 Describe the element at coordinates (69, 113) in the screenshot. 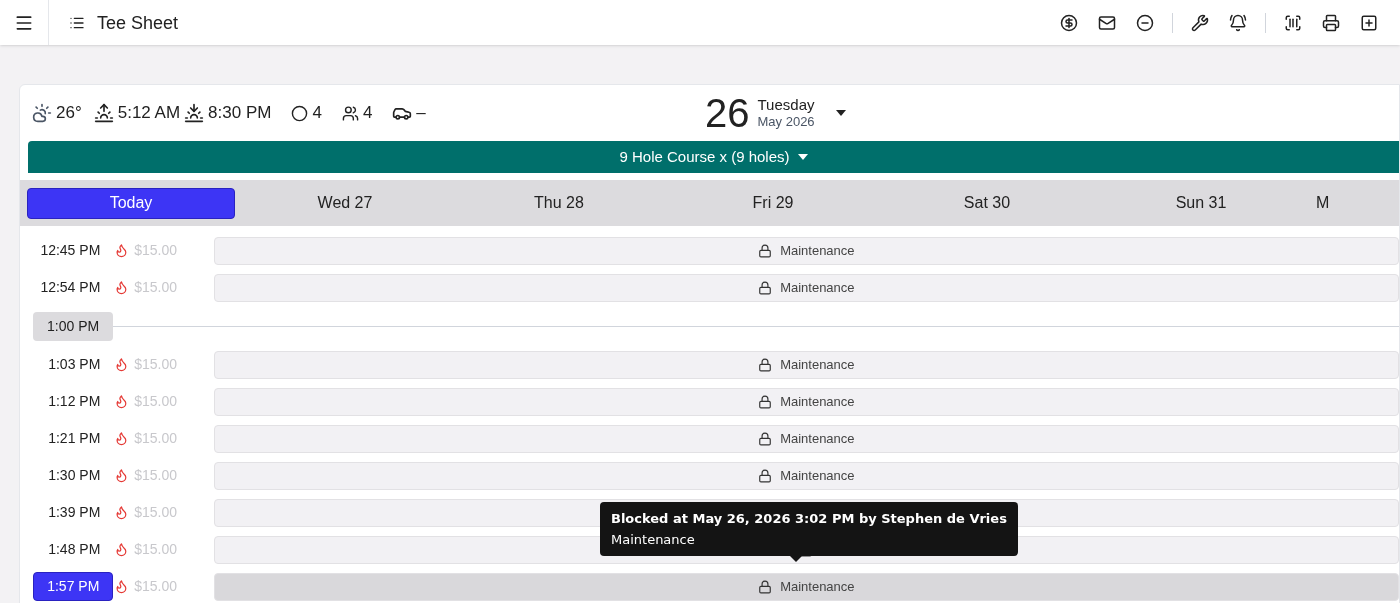

I see `temperature: 26°` at that location.